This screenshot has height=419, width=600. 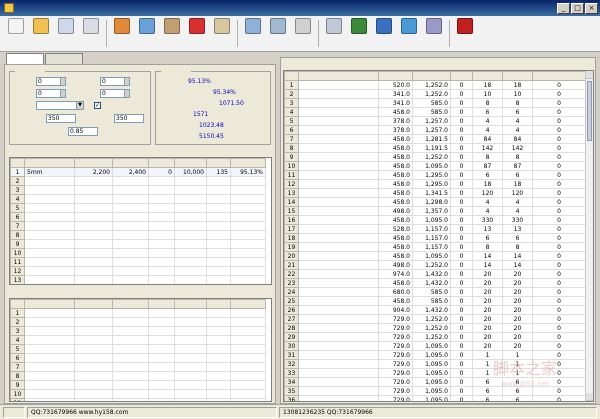 I want to click on table-cell-width: 585.0, so click(x=431, y=301).